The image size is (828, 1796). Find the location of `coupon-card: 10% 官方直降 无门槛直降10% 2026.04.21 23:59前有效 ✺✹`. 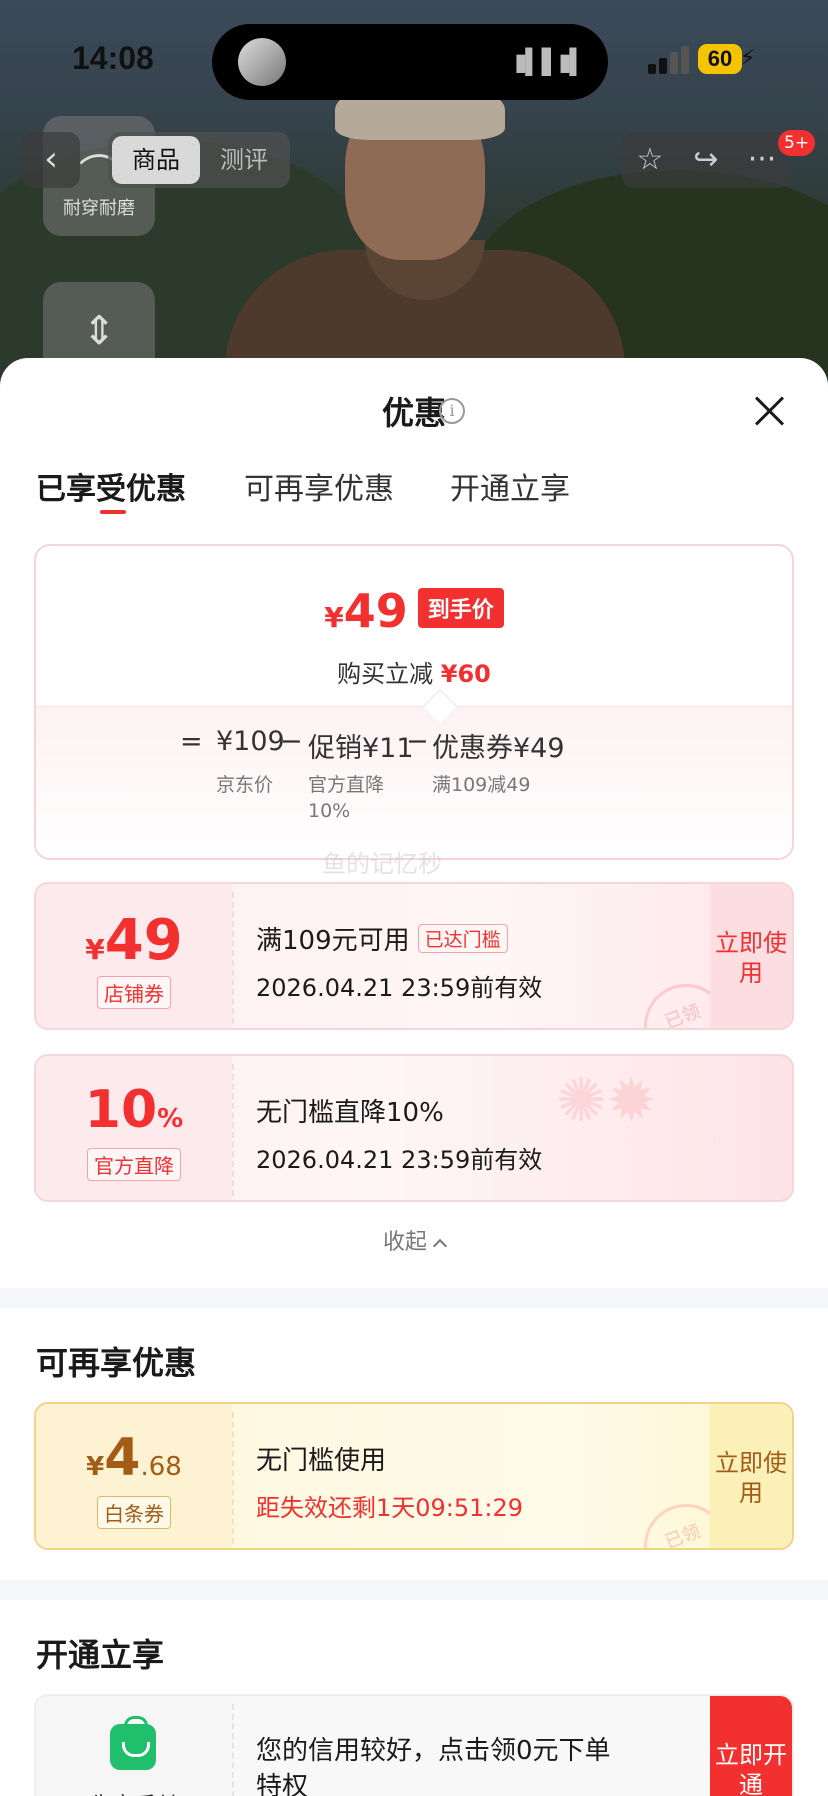

coupon-card: 10% 官方直降 无门槛直降10% 2026.04.21 23:59前有效 ✺✹ is located at coordinates (414, 1128).